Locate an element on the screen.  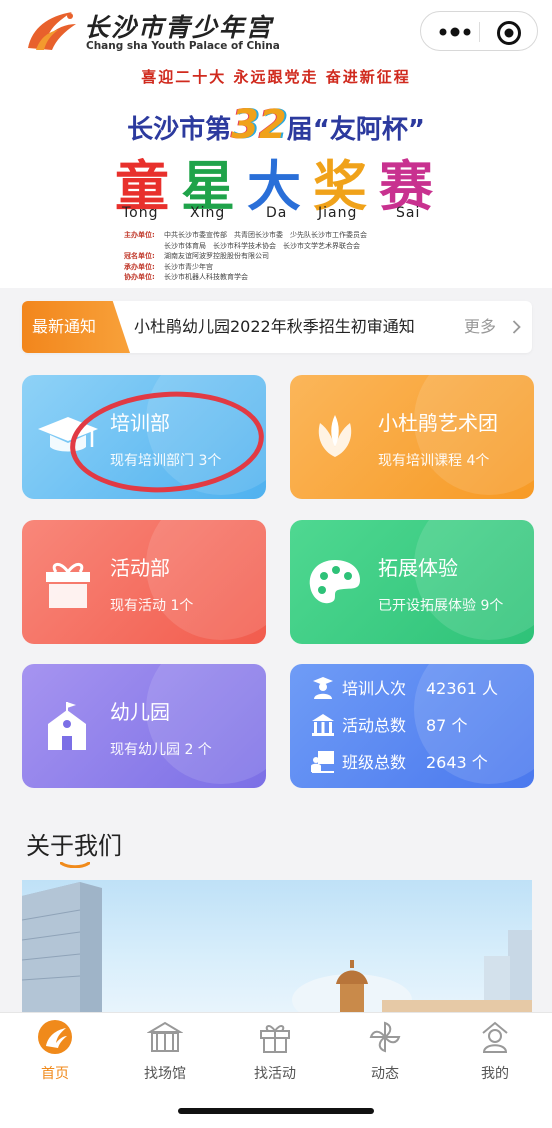
stat-value: 42361 人 is located at coordinates (462, 688).